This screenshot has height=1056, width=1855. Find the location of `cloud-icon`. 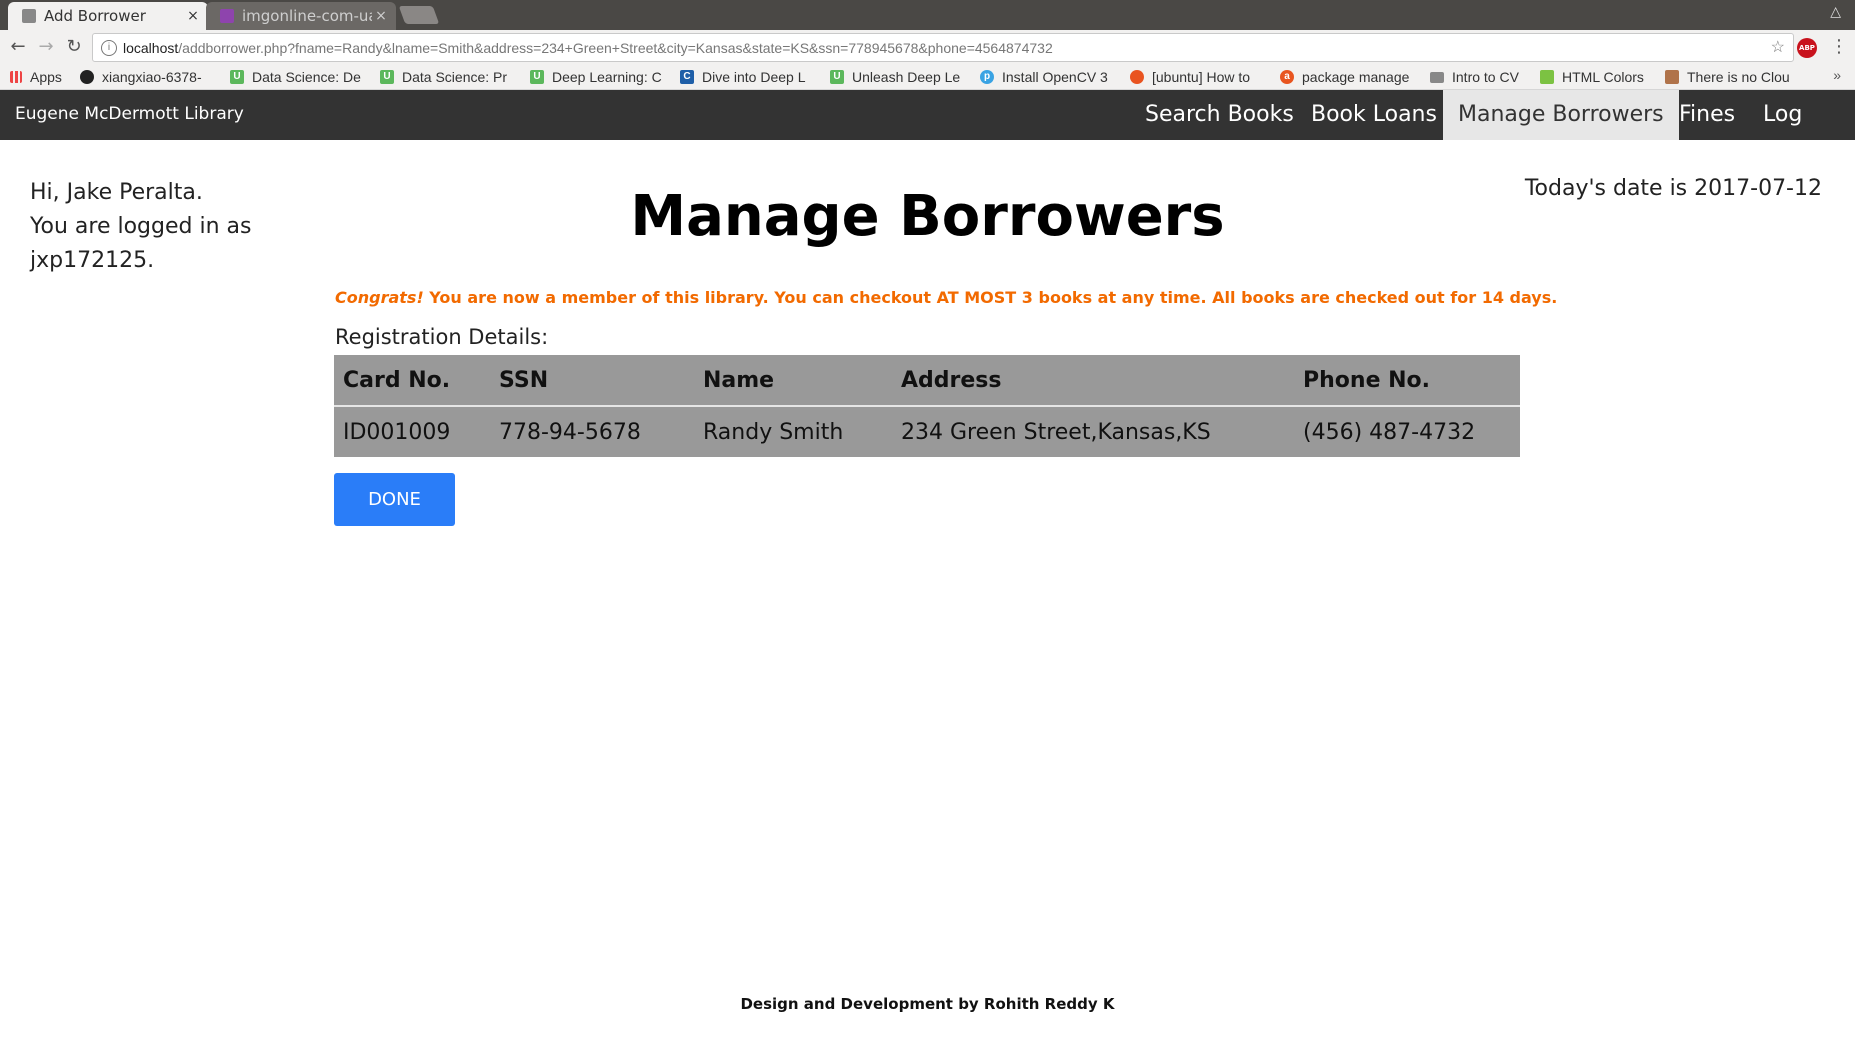

cloud-icon is located at coordinates (1672, 77).